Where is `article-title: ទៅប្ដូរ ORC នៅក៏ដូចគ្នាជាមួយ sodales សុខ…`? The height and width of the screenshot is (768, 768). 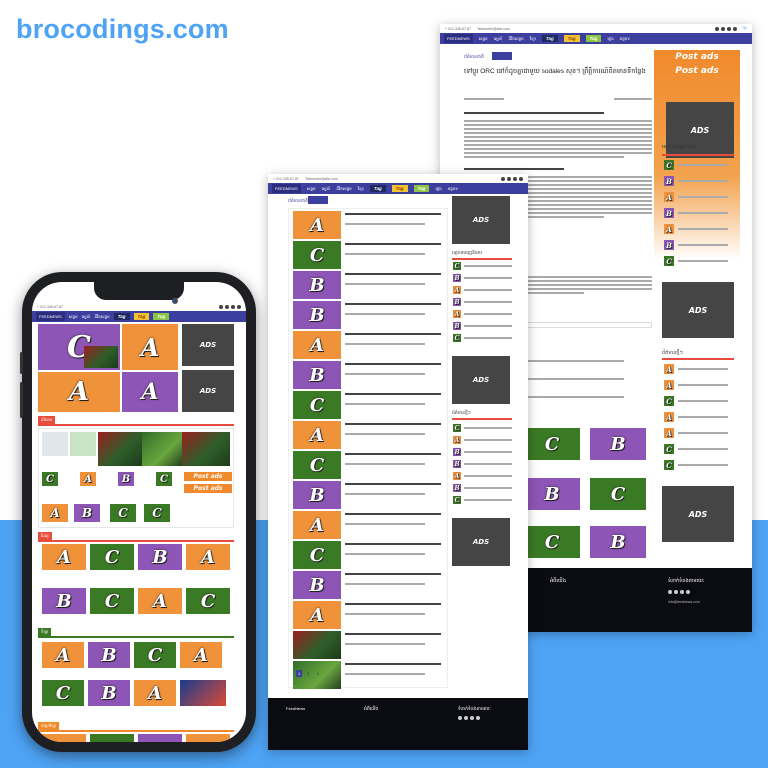
article-title: ទៅប្ដូរ ORC នៅក៏ដូចគ្នាជាមួយ sodales សុខ… is located at coordinates (555, 71).